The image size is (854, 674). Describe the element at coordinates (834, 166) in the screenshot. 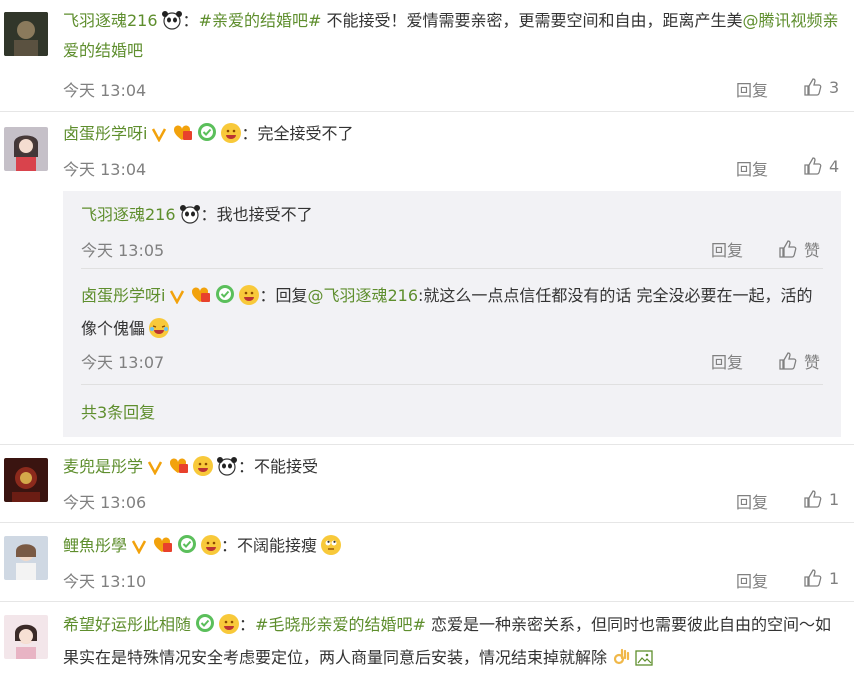

I see `like-count: 4` at that location.